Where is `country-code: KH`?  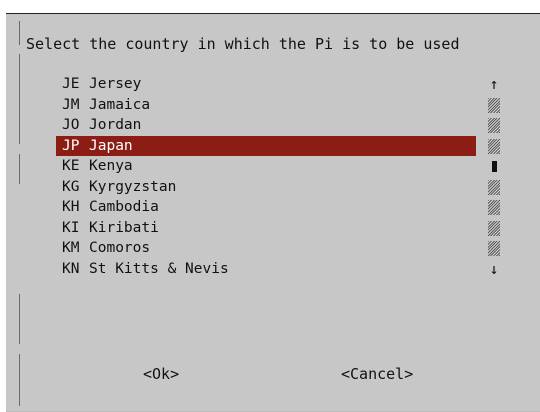
country-code: KH is located at coordinates (71, 207).